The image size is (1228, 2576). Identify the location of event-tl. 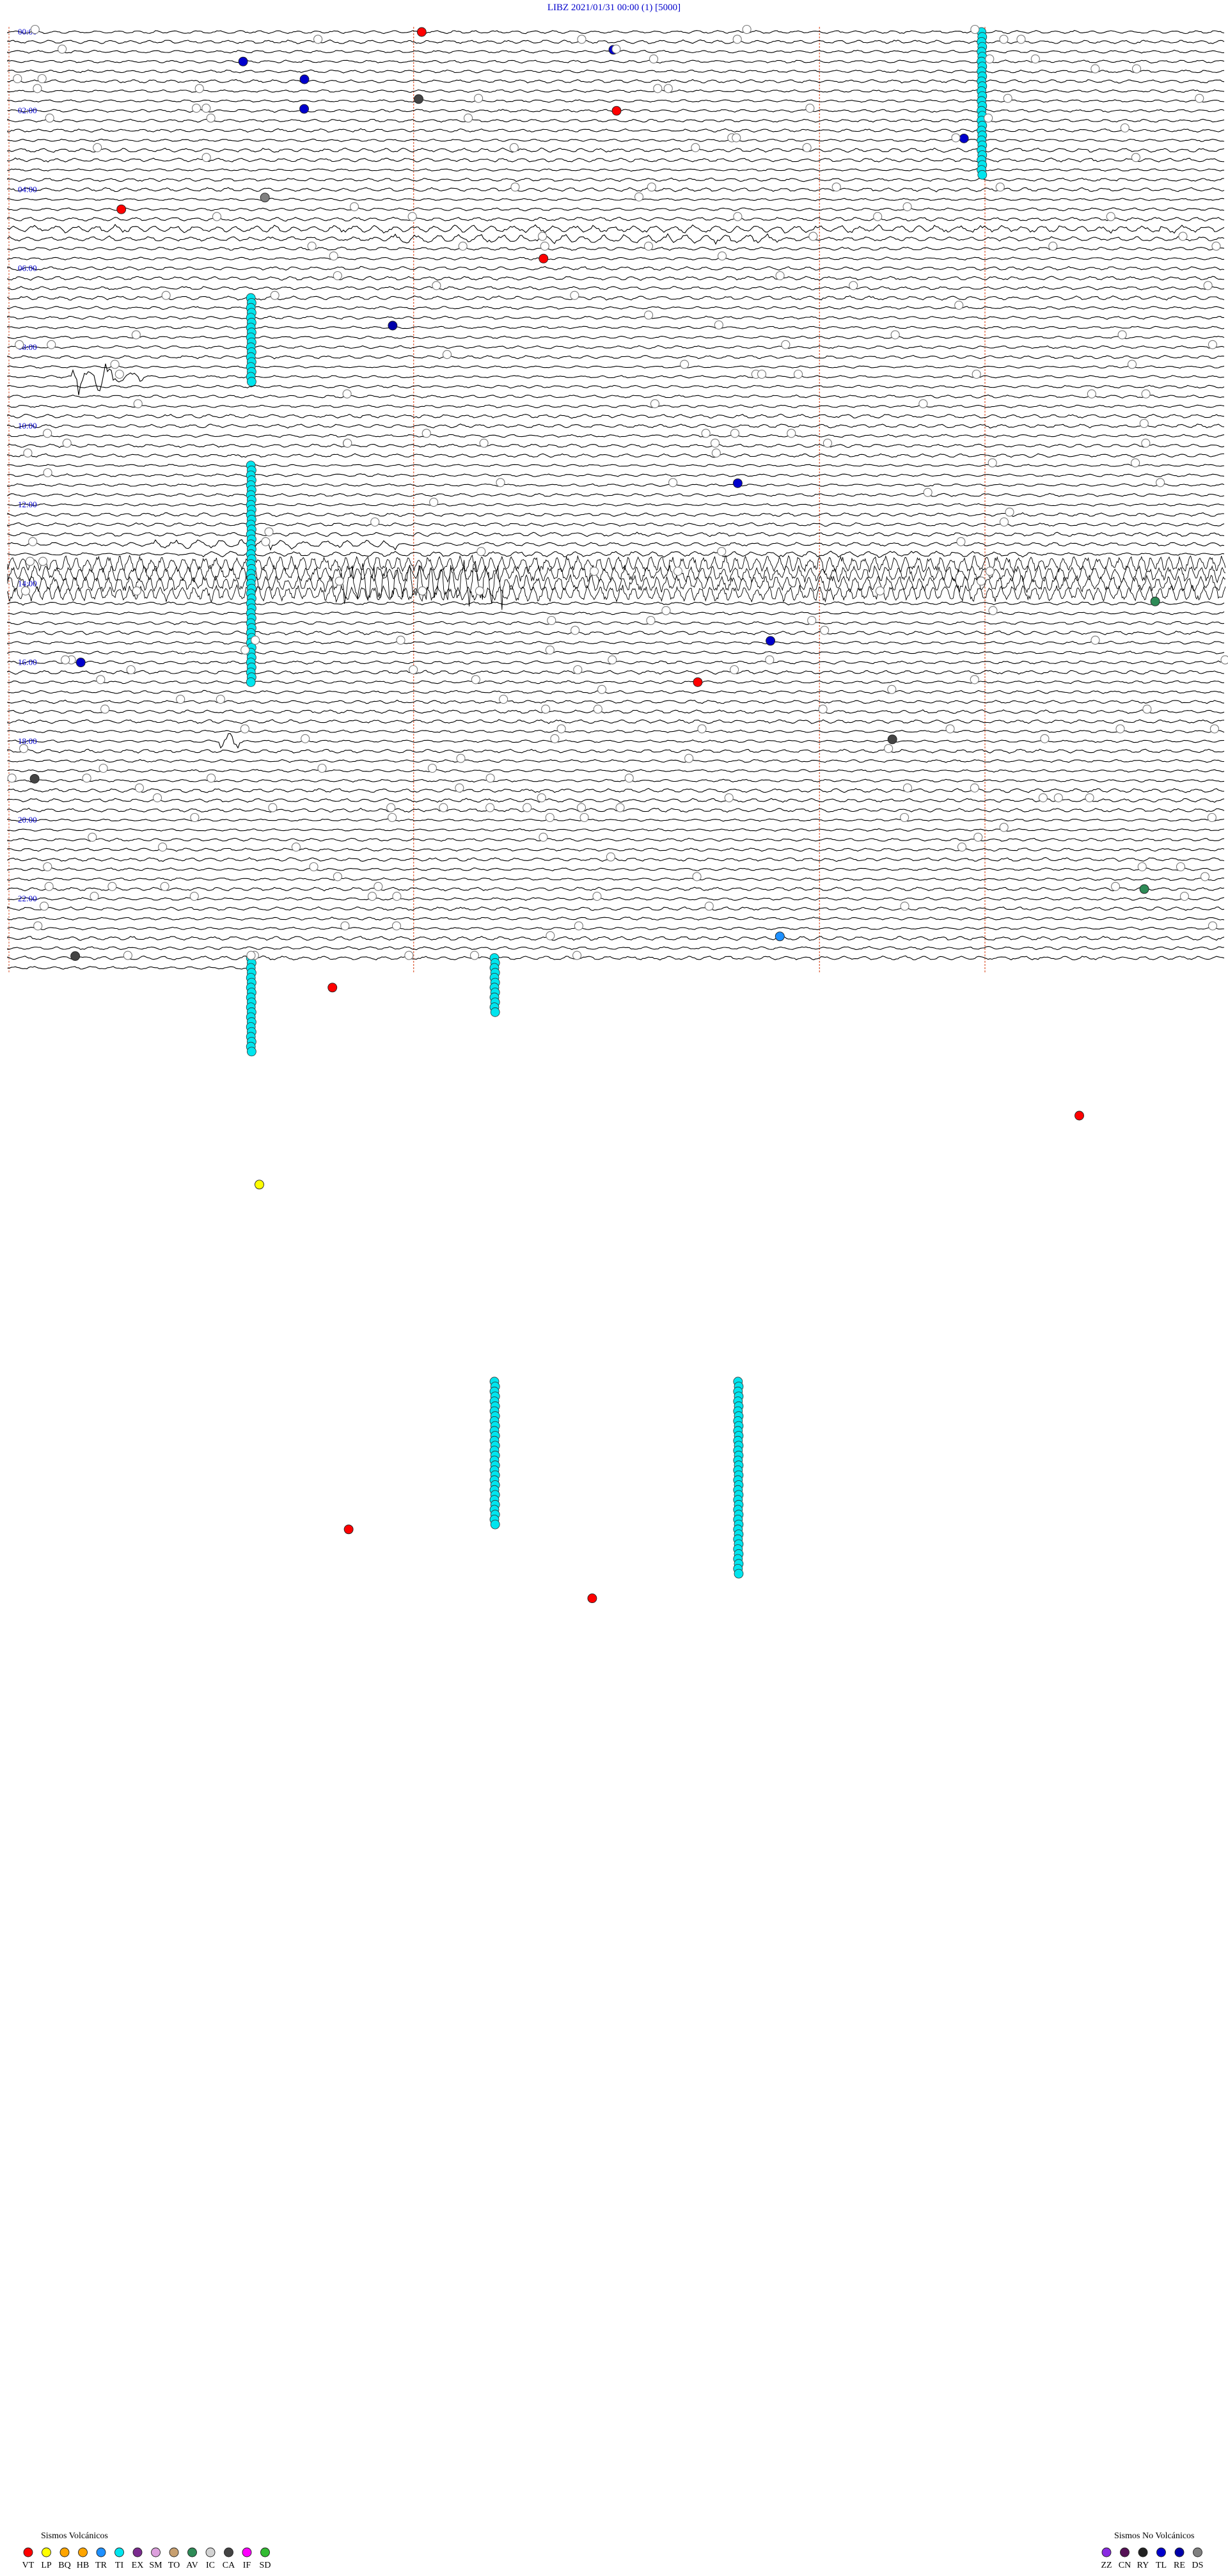
(304, 109).